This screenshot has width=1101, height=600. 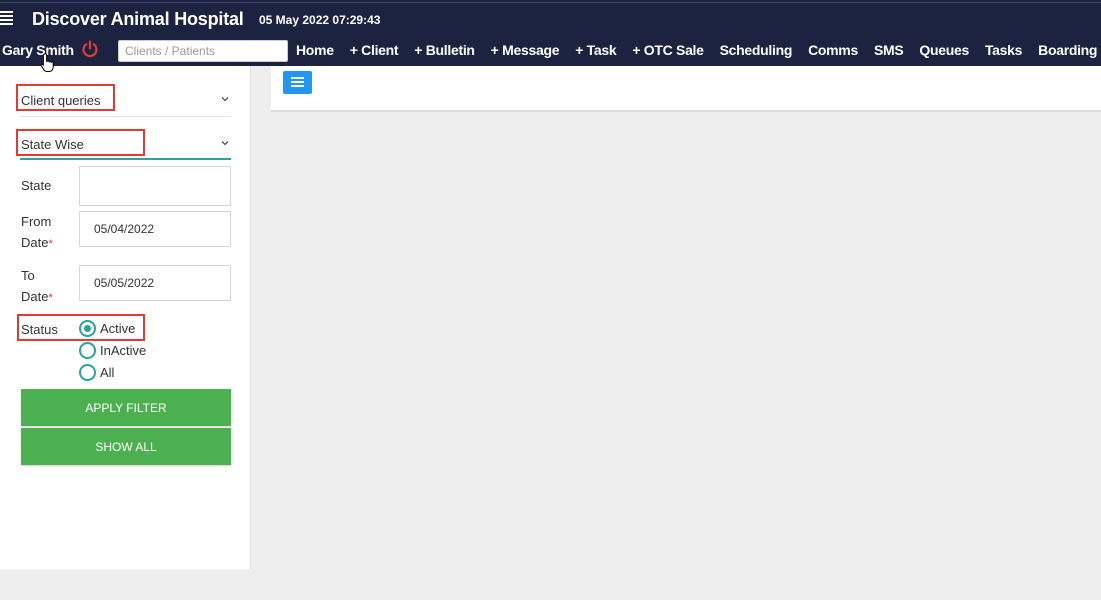 I want to click on search-input, so click(x=203, y=51).